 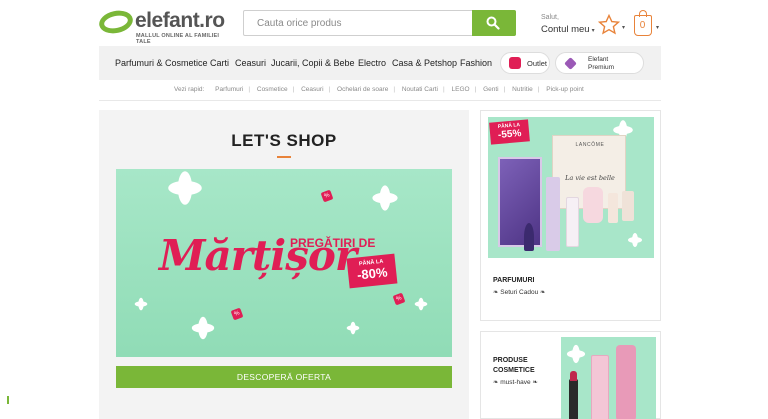 What do you see at coordinates (590, 178) in the screenshot?
I see `lancome-product-label: La vie est belle` at bounding box center [590, 178].